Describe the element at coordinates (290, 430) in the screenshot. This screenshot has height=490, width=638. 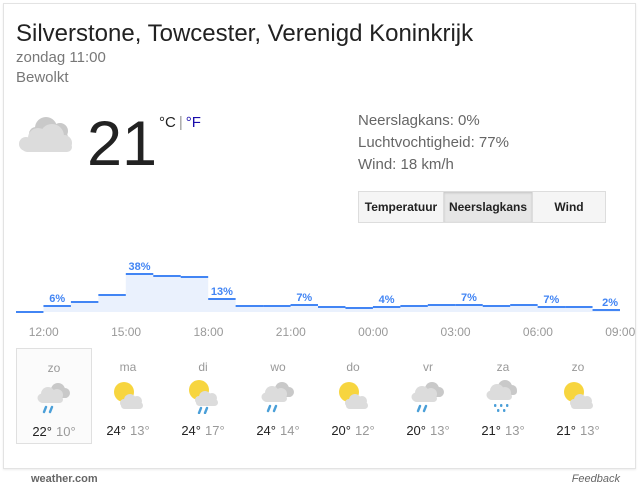
I see `low-temp: 14°` at that location.